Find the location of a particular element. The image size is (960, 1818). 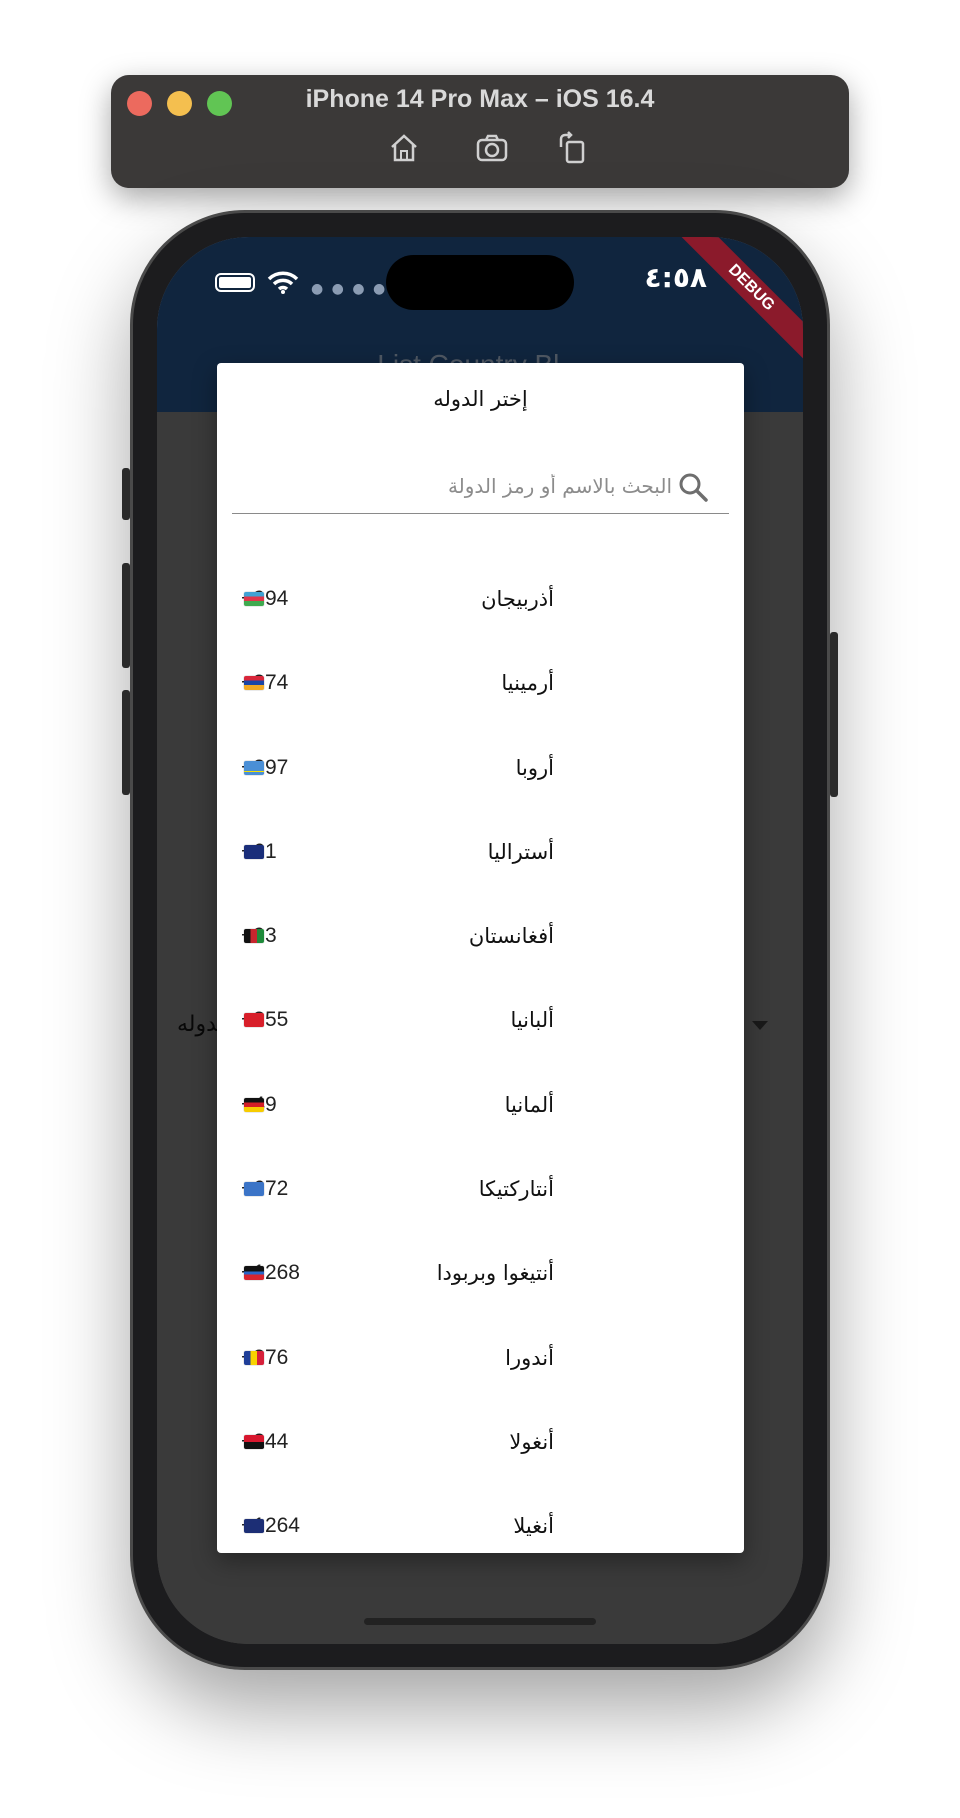

country-row: +994 أذربيجان is located at coordinates (480, 599).